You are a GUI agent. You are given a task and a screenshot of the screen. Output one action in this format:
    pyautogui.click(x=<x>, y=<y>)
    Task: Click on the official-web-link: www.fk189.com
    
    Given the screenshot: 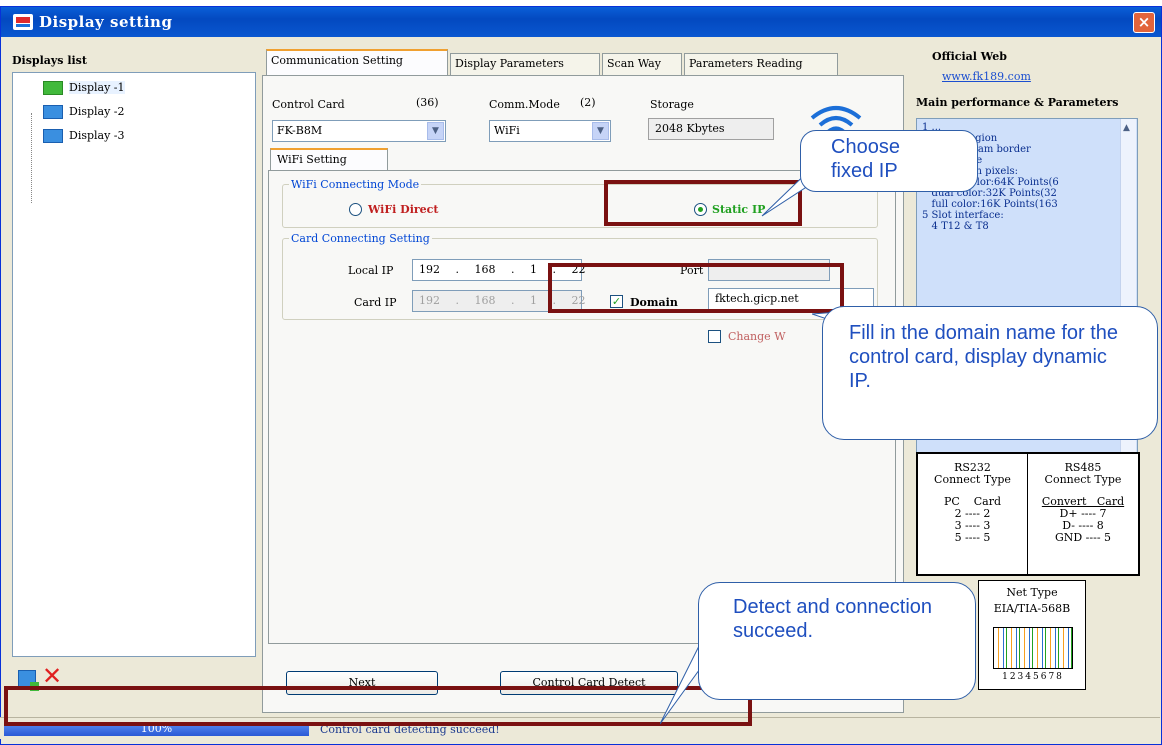 What is the action you would take?
    pyautogui.click(x=986, y=76)
    